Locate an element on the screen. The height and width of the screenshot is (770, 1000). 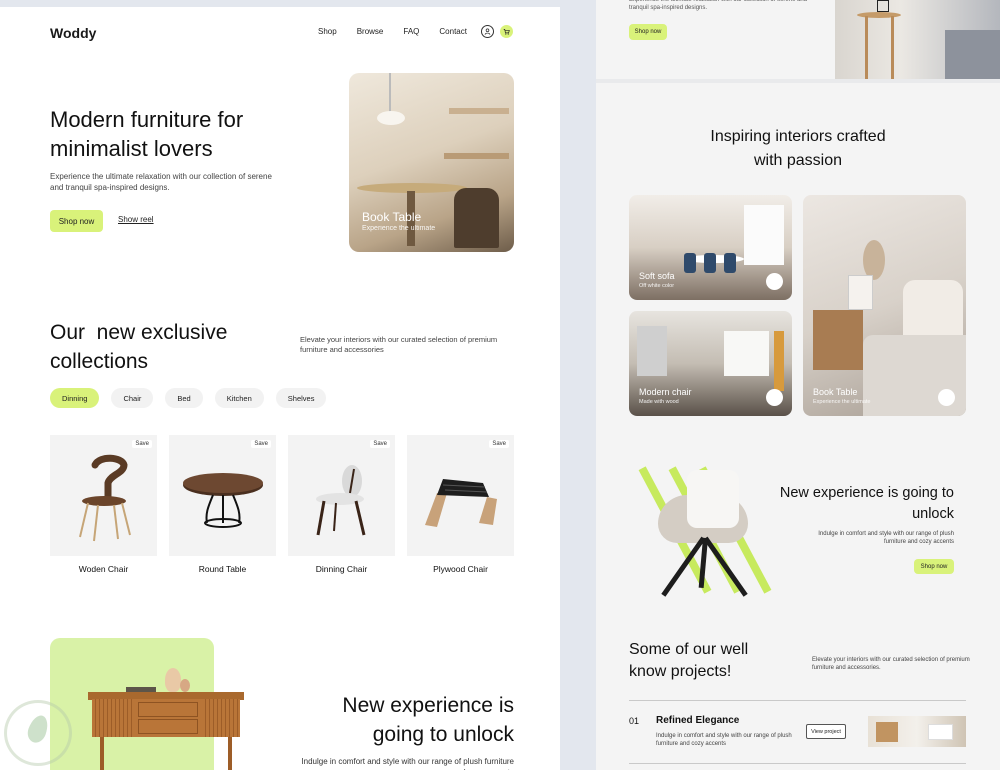
stool-top is located at coordinates (879, 15).